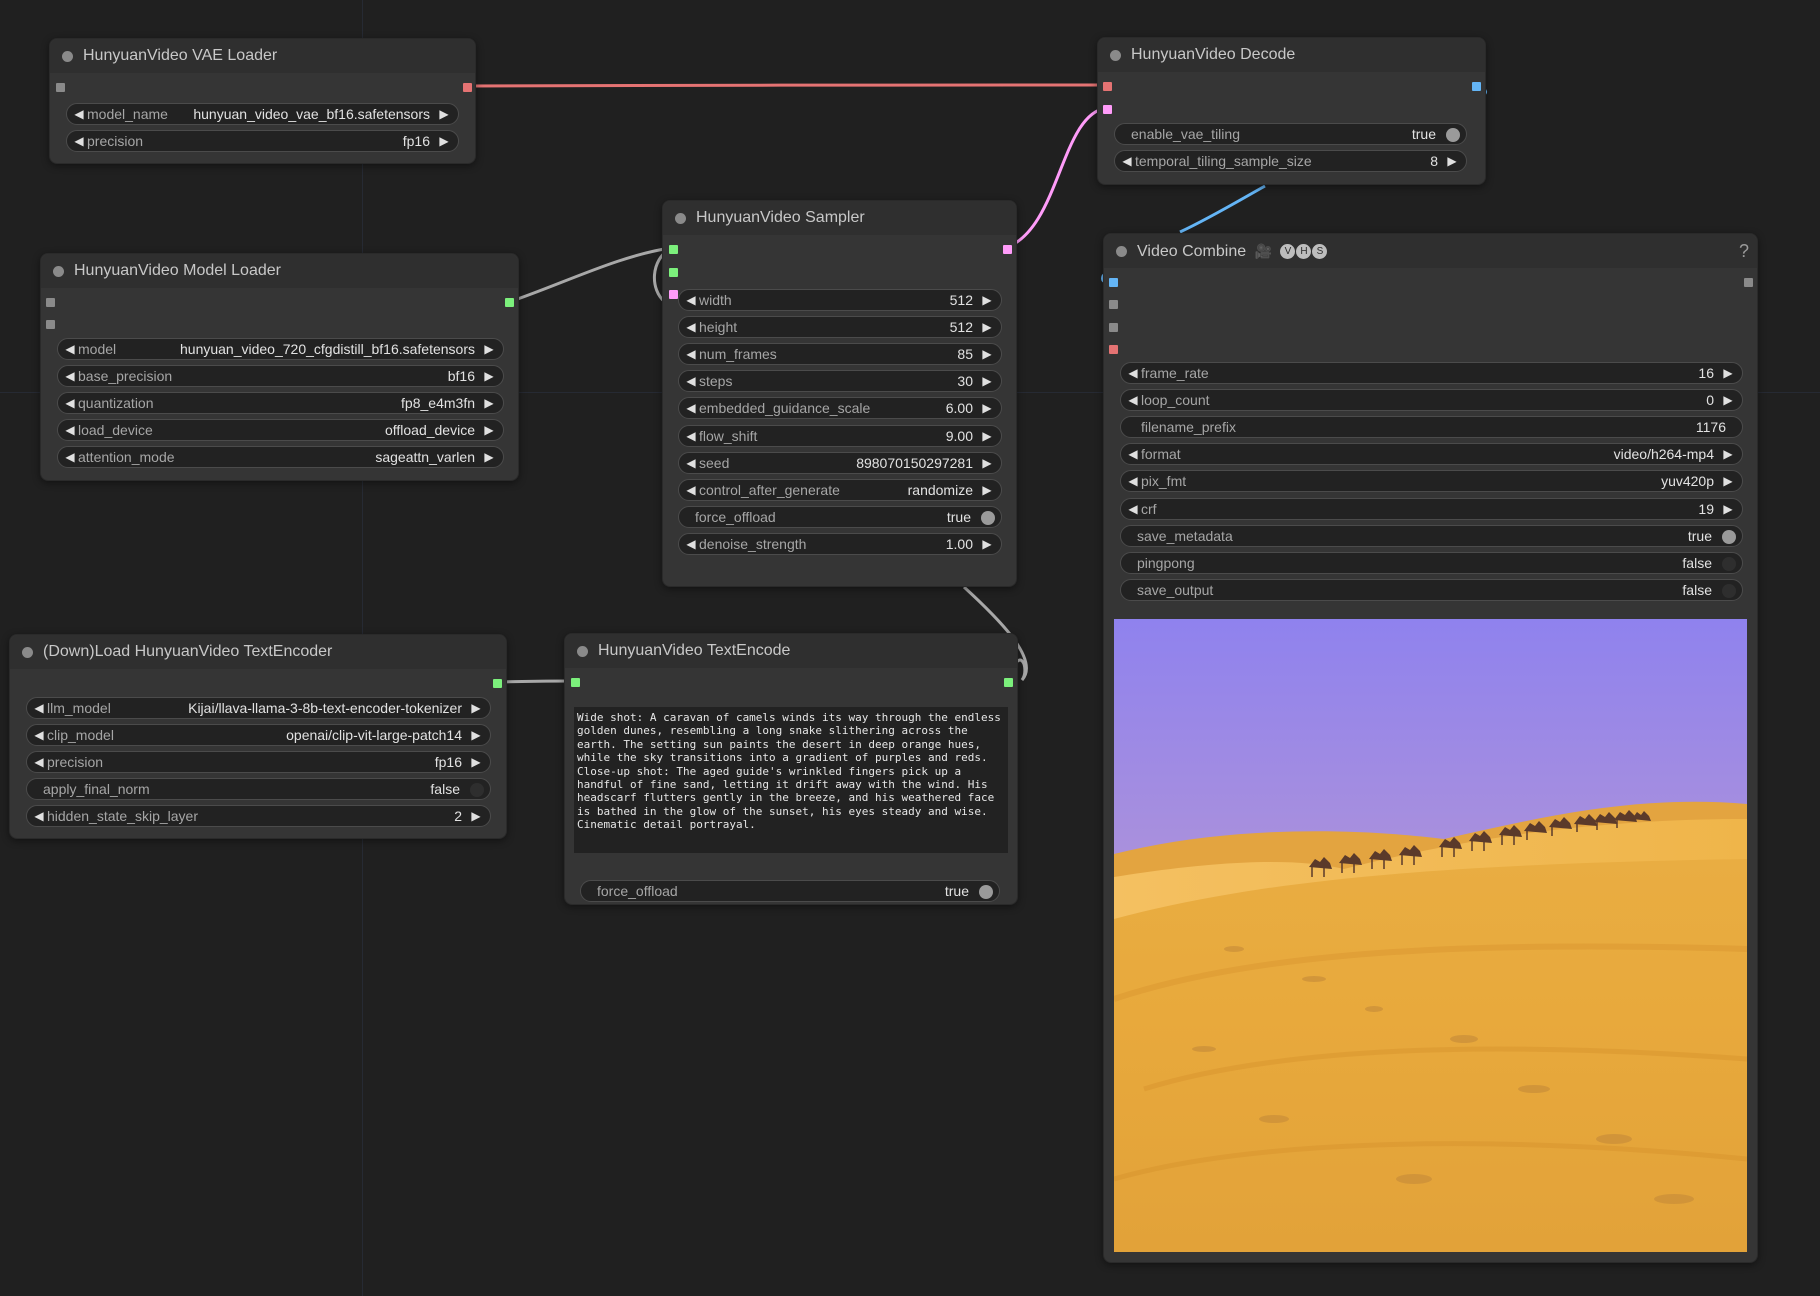  Describe the element at coordinates (280, 403) in the screenshot. I see `widget-quantization: ◀ quantization fp8_e4m3fn ▶` at that location.